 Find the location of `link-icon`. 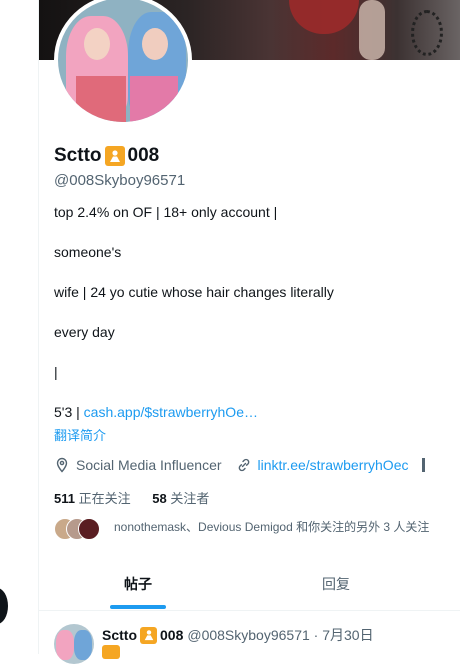

link-icon is located at coordinates (243, 465).